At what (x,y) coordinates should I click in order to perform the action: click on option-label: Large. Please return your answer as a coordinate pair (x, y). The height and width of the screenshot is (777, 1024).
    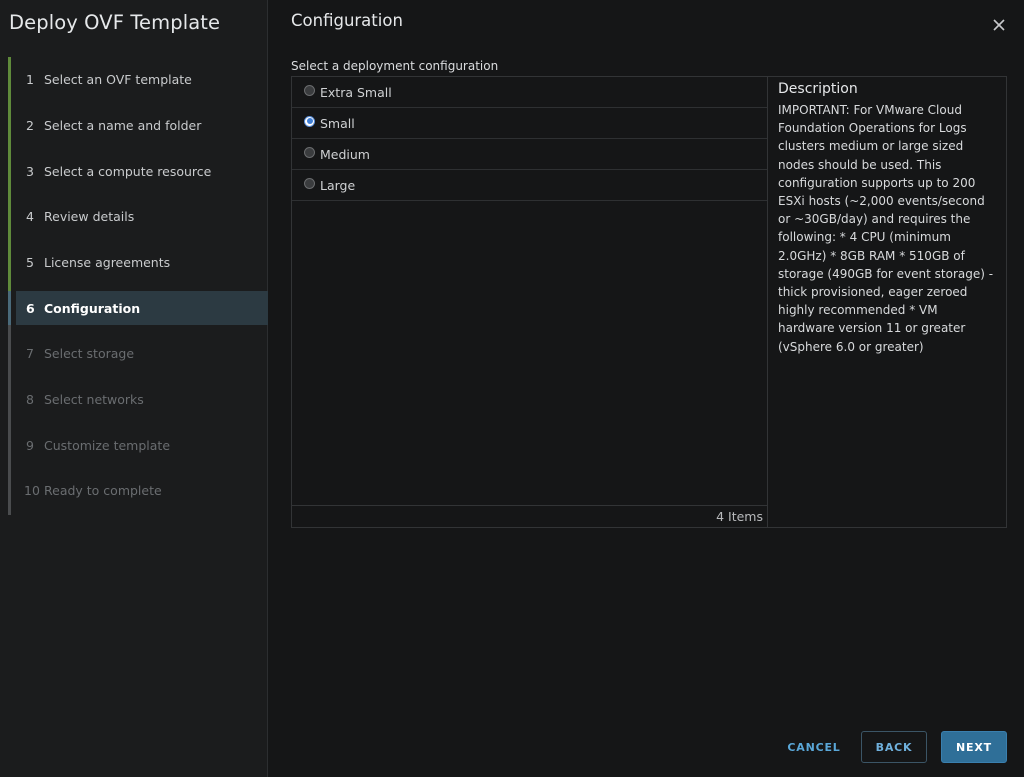
    Looking at the image, I should click on (338, 185).